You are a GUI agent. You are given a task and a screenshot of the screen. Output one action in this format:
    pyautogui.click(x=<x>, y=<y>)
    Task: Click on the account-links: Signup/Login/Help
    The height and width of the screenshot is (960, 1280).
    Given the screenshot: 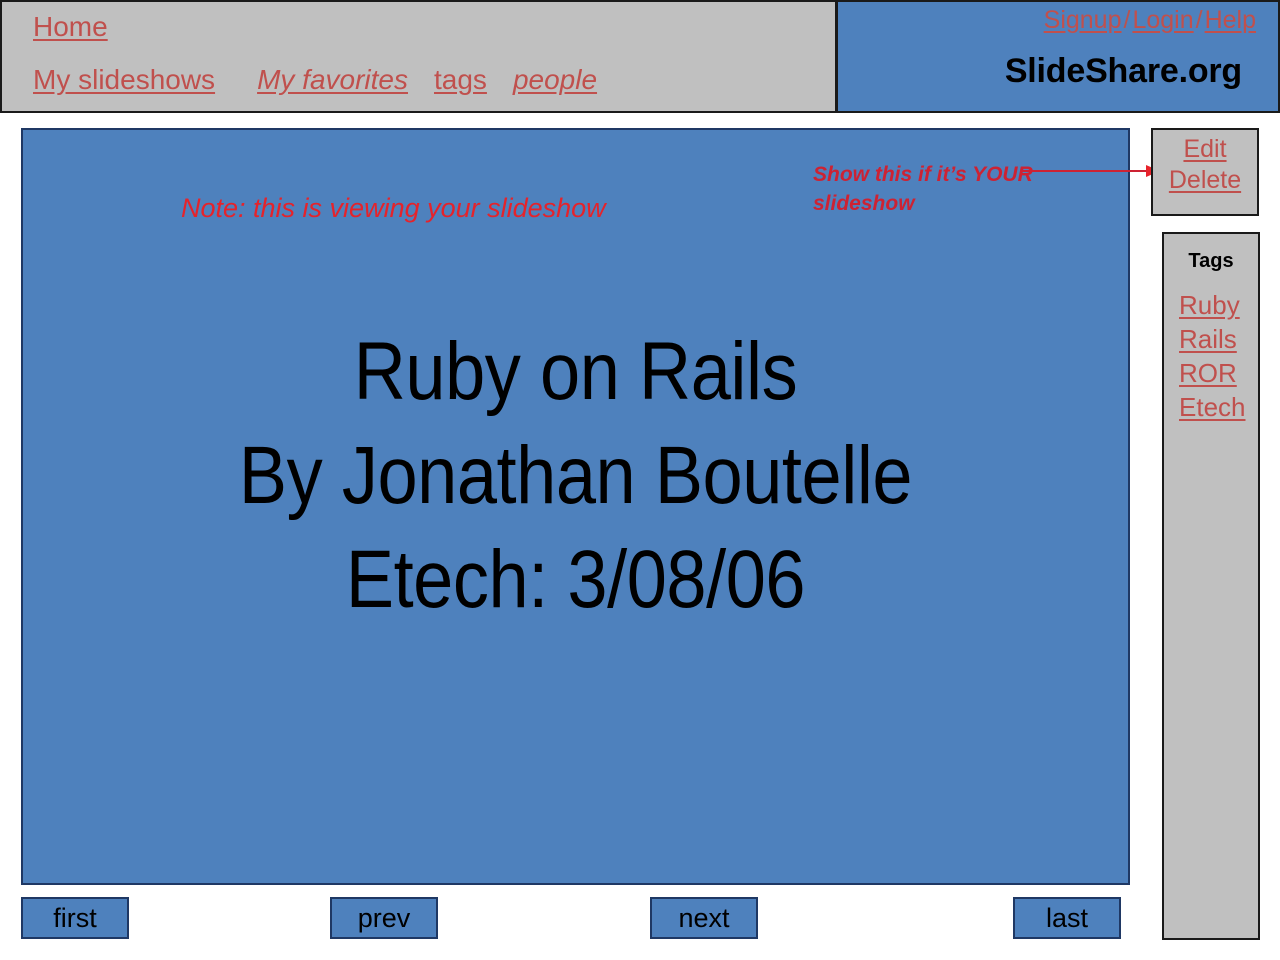 What is the action you would take?
    pyautogui.click(x=1150, y=20)
    